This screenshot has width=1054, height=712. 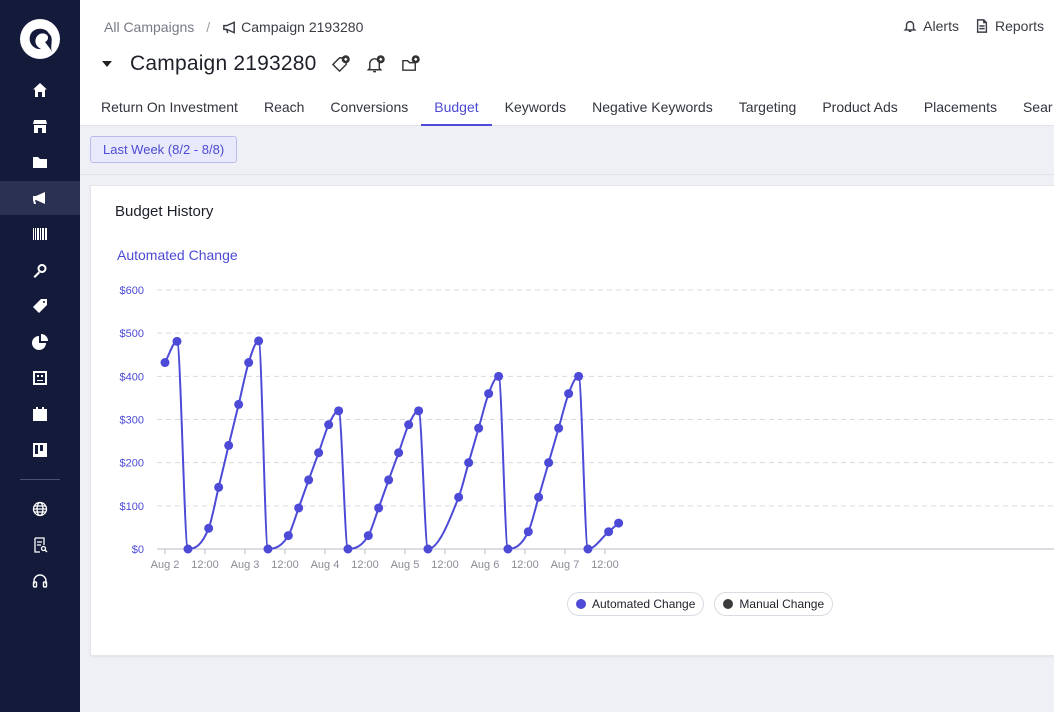 I want to click on tab-targeting: Targeting, so click(x=768, y=106).